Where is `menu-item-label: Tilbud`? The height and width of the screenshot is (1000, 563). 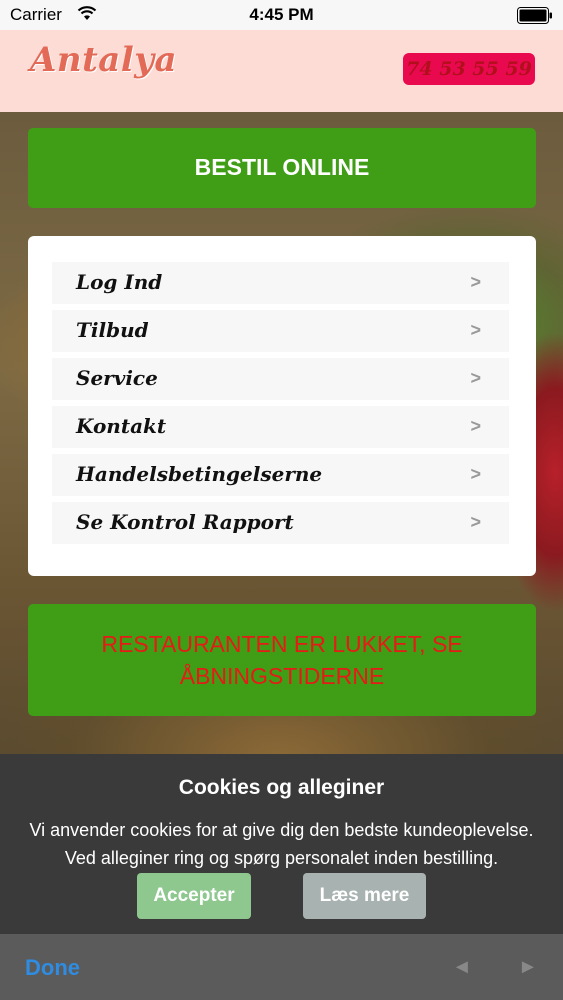
menu-item-label: Tilbud is located at coordinates (112, 330).